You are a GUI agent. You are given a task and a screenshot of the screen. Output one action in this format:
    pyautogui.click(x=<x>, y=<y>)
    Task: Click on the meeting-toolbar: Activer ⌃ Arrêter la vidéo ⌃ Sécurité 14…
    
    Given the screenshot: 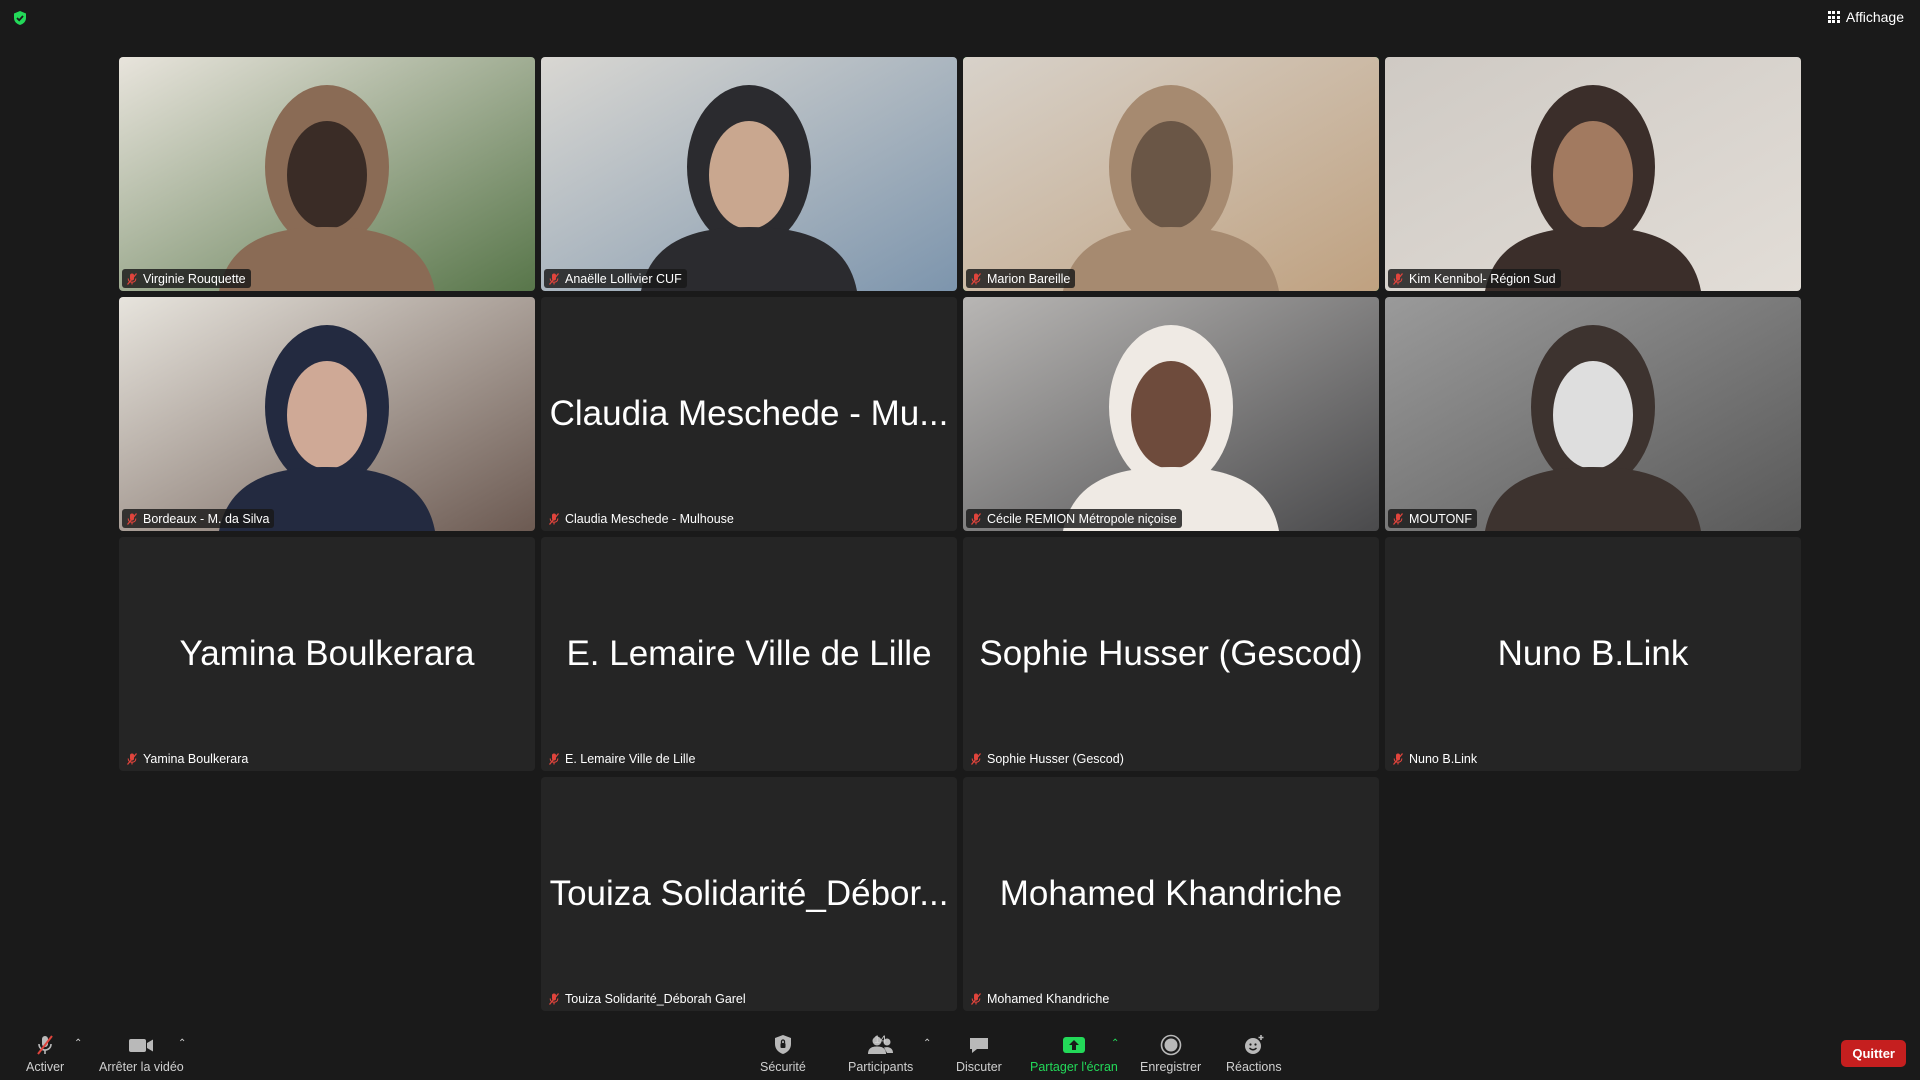 What is the action you would take?
    pyautogui.click(x=960, y=1054)
    